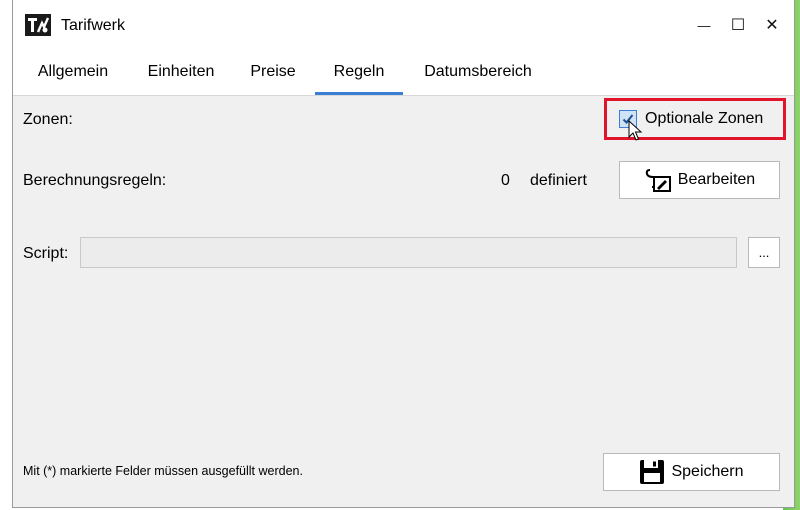 This screenshot has width=800, height=510. I want to click on rules-label: Berechnungsregeln:, so click(95, 180).